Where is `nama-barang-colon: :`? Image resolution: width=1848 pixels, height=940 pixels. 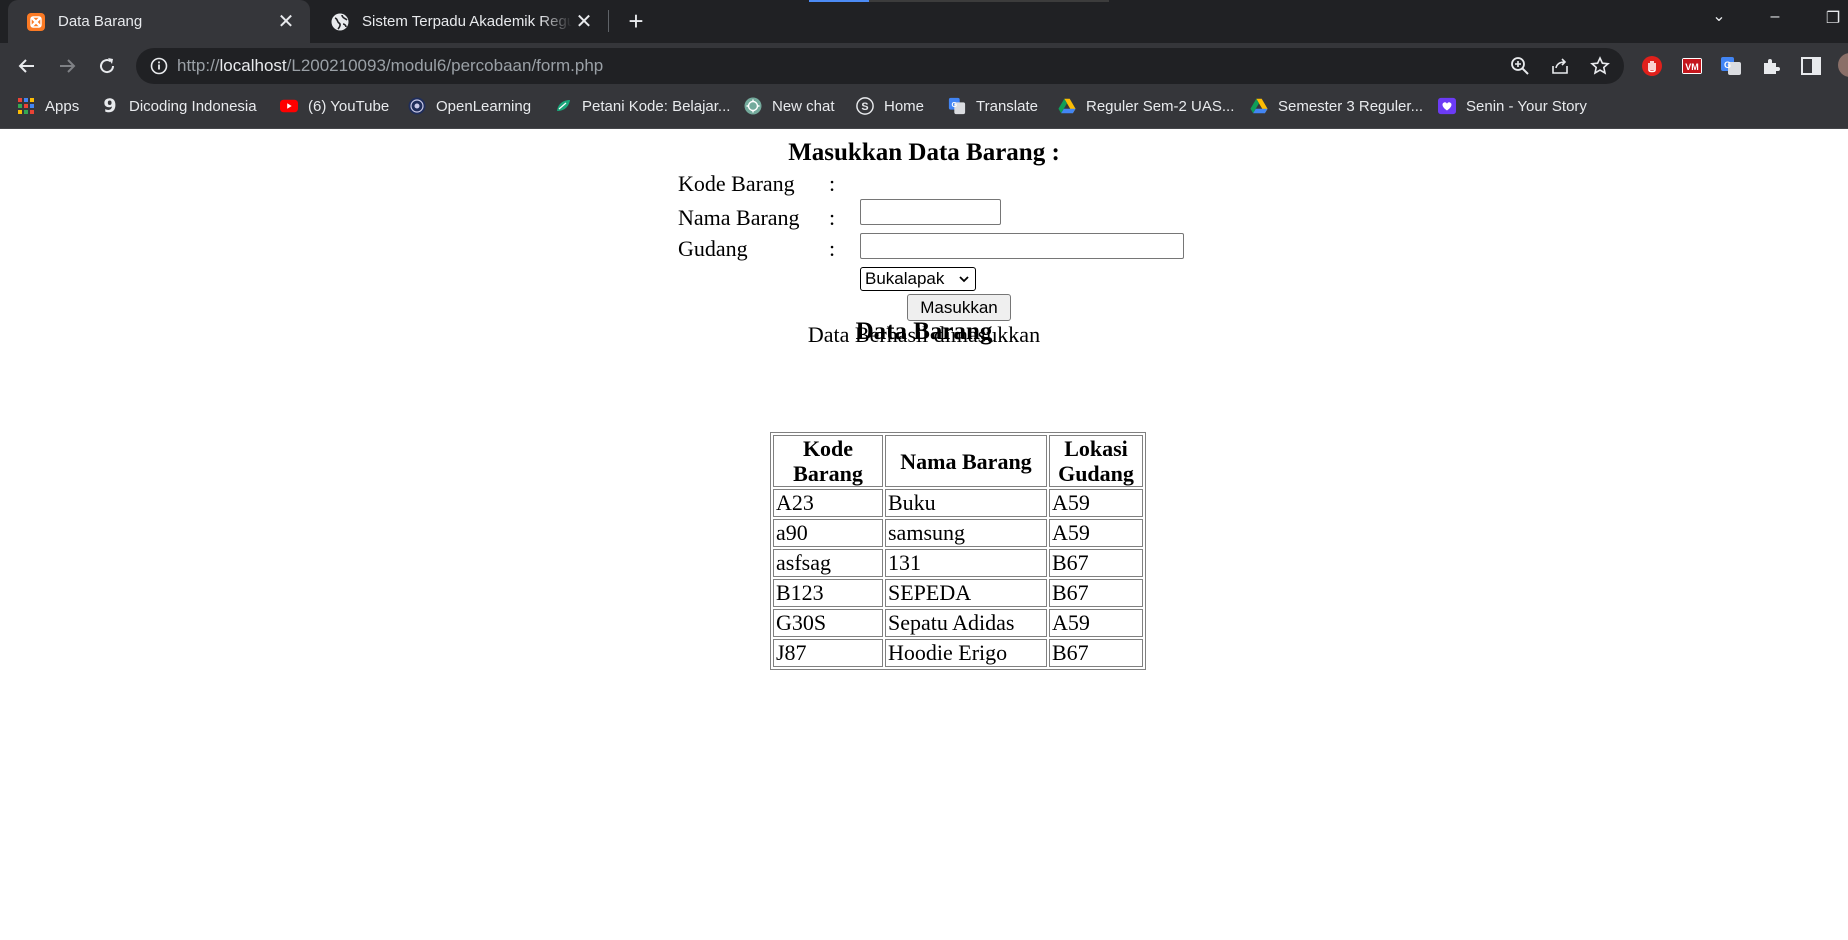 nama-barang-colon: : is located at coordinates (832, 217).